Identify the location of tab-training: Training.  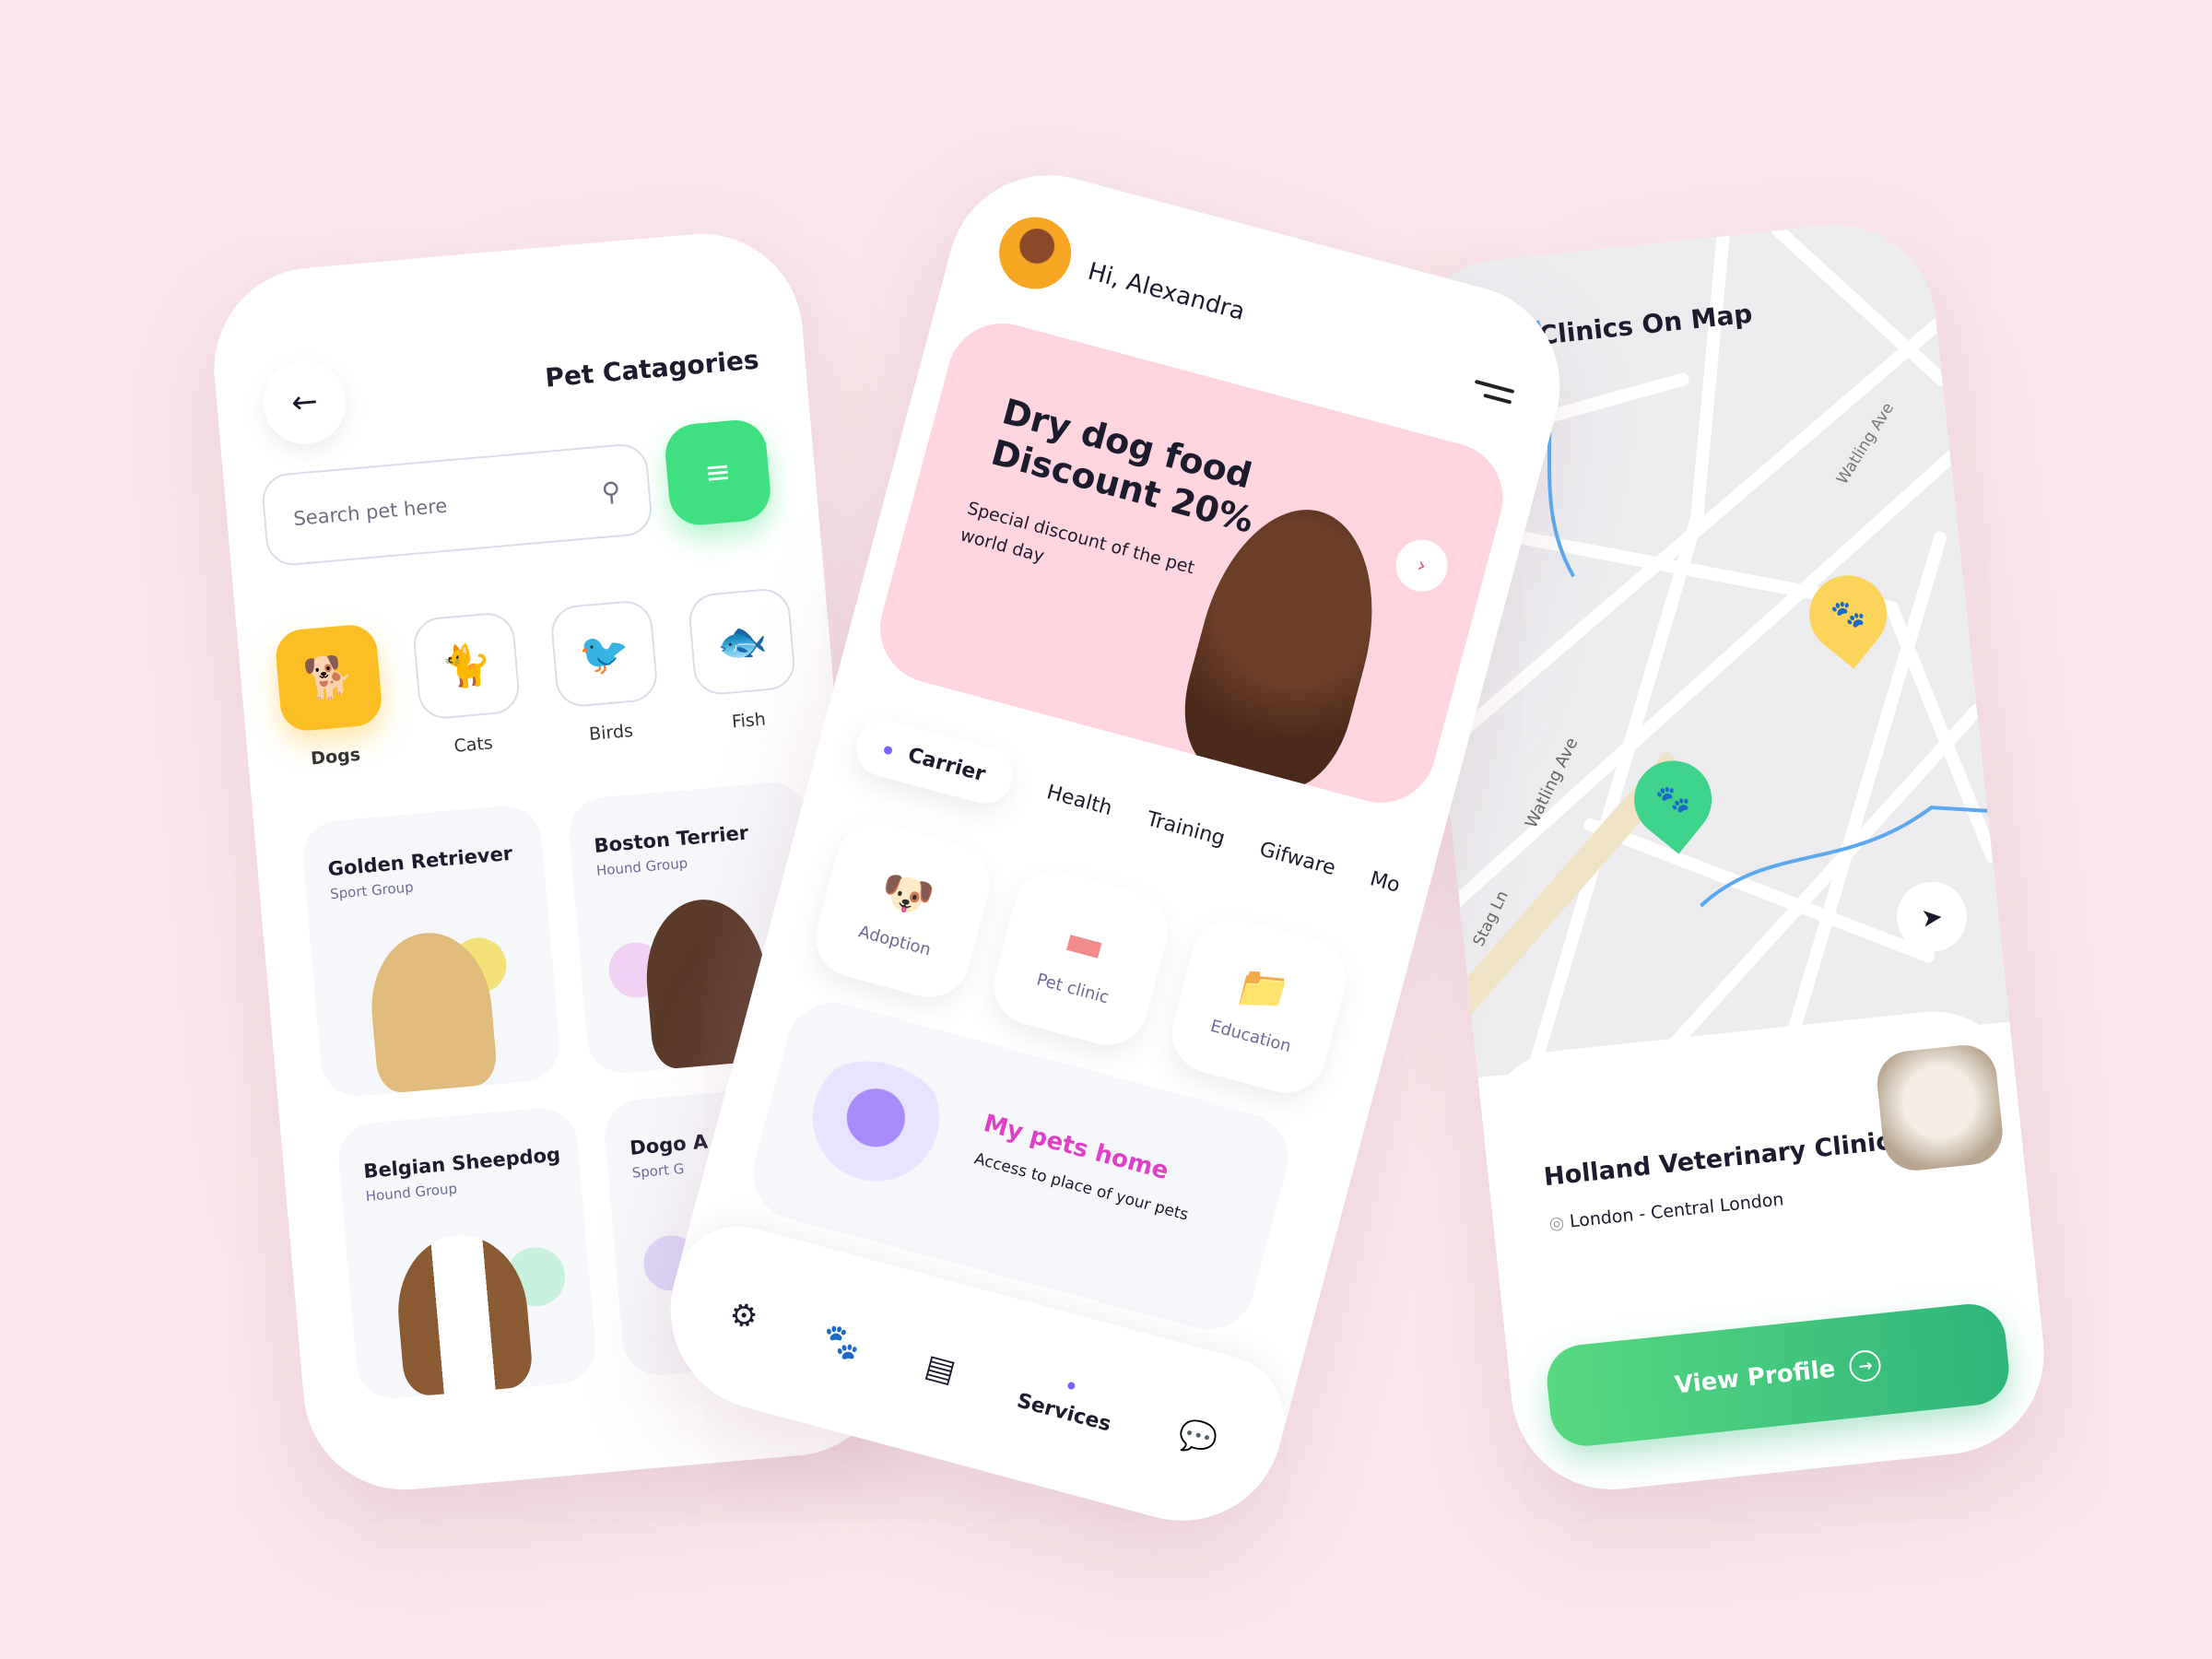
(1185, 829).